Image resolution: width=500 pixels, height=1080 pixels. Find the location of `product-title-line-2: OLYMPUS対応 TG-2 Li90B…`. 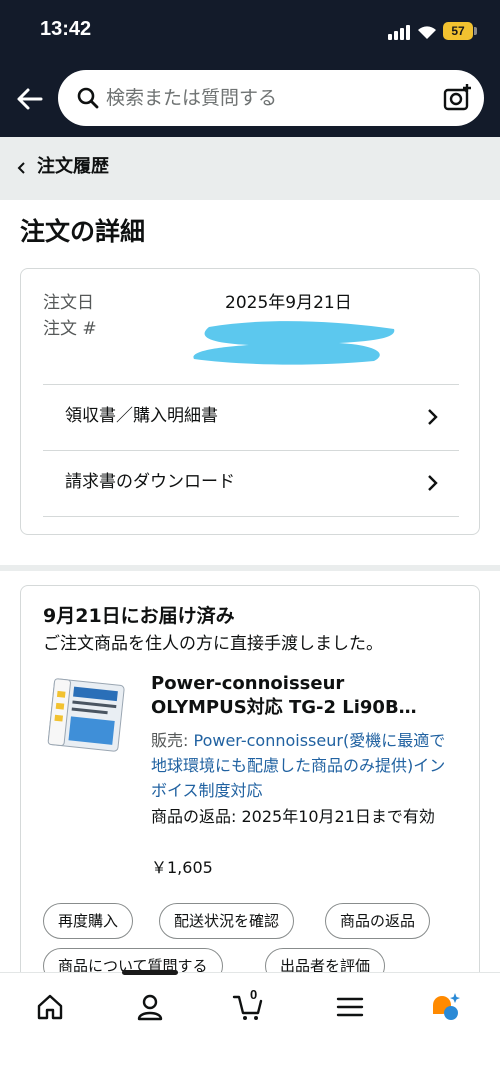

product-title-line-2: OLYMPUS対応 TG-2 Li90B… is located at coordinates (284, 707).